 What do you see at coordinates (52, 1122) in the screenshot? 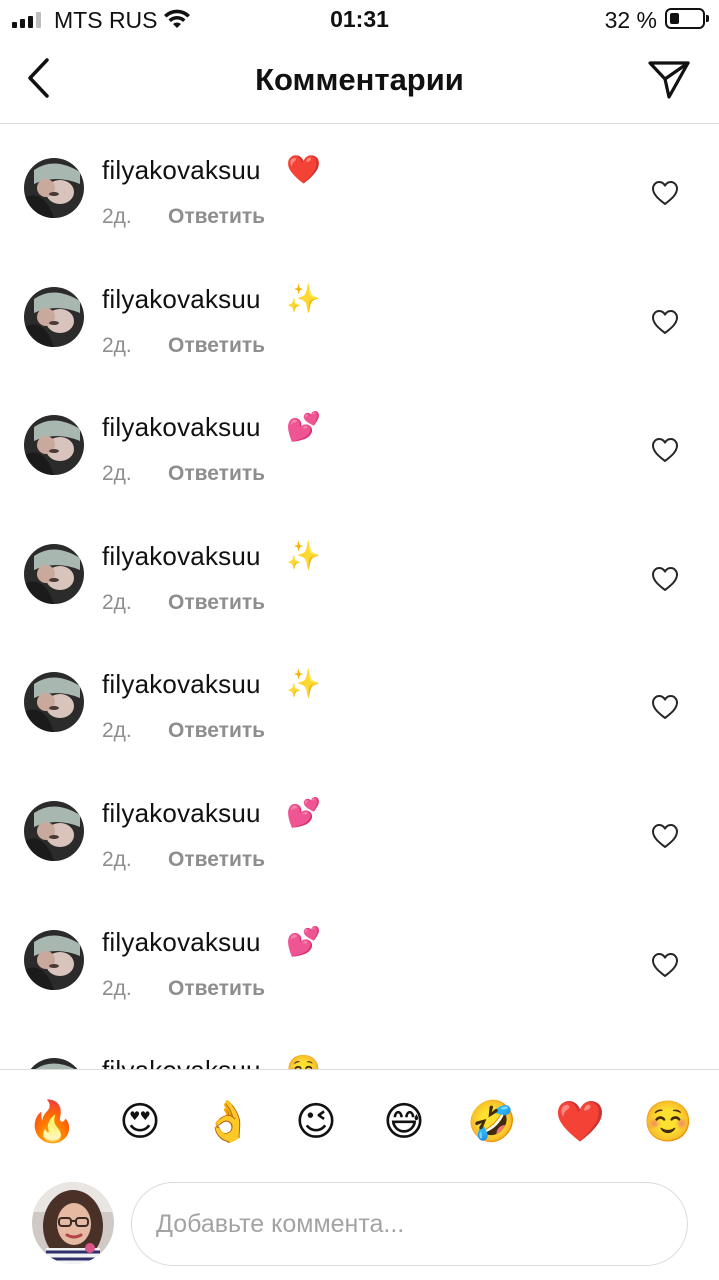
I see `fire-emoji-button: 🔥` at bounding box center [52, 1122].